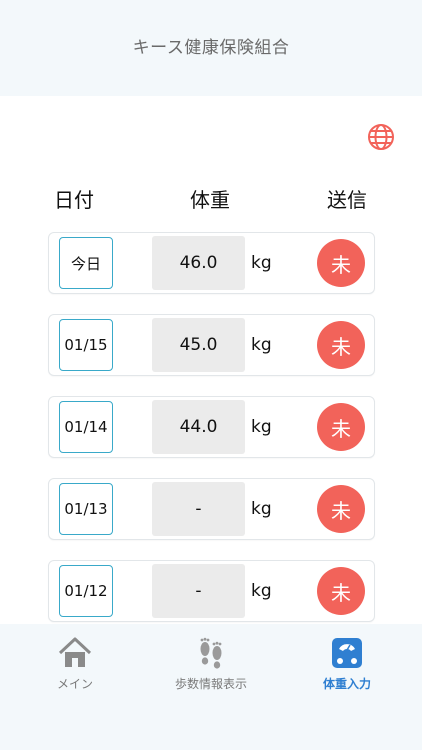 The height and width of the screenshot is (750, 422). I want to click on column-header-weight: 体重, so click(210, 200).